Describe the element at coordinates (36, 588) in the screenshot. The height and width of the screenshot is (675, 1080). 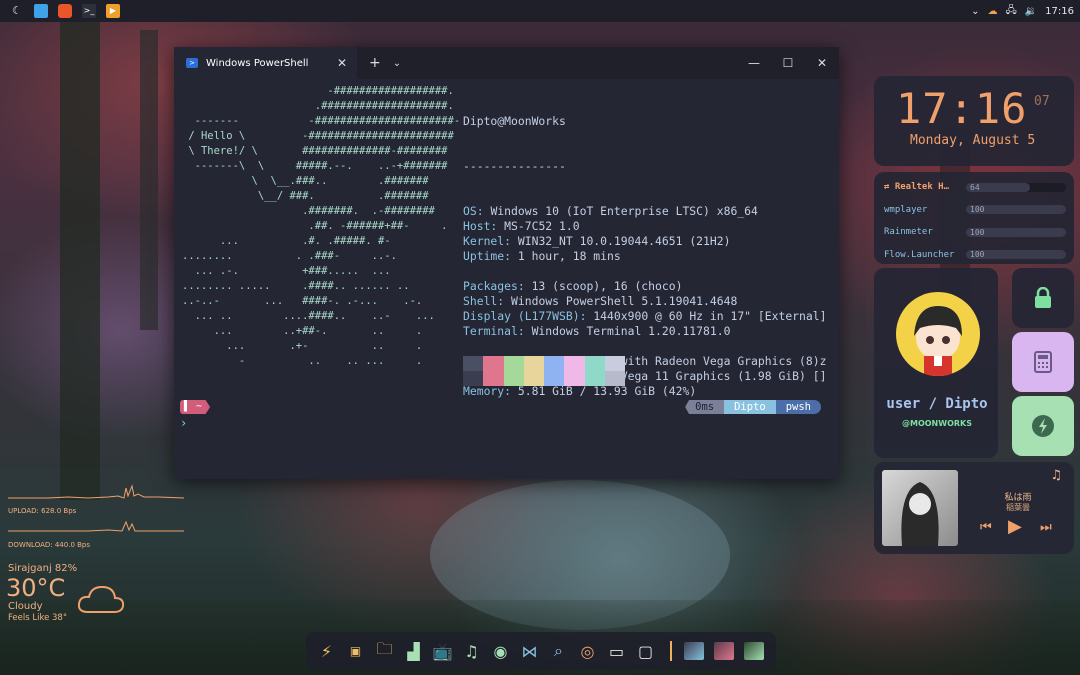
I see `weather-temp: 30°C` at that location.